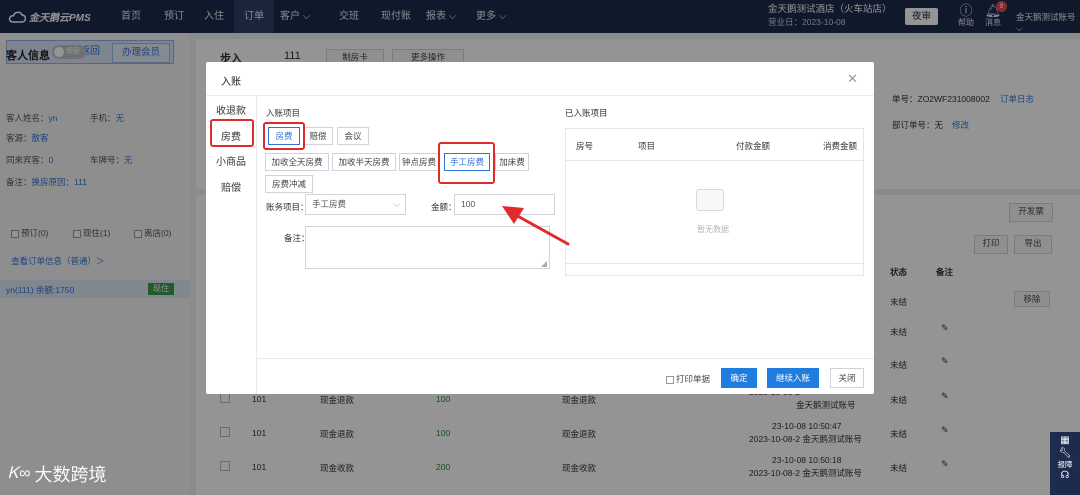 This screenshot has width=1080, height=495. Describe the element at coordinates (19, 473) in the screenshot. I see `watermark-logo-icon: Ꮶ∞` at that location.